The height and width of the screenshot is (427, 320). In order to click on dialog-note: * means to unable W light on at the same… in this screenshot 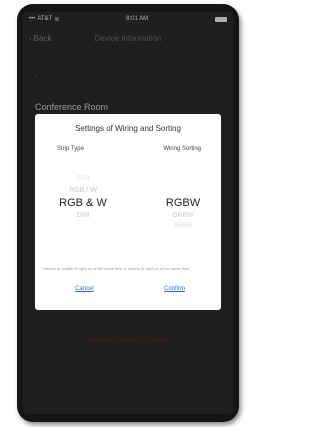, I will do `click(116, 268)`.